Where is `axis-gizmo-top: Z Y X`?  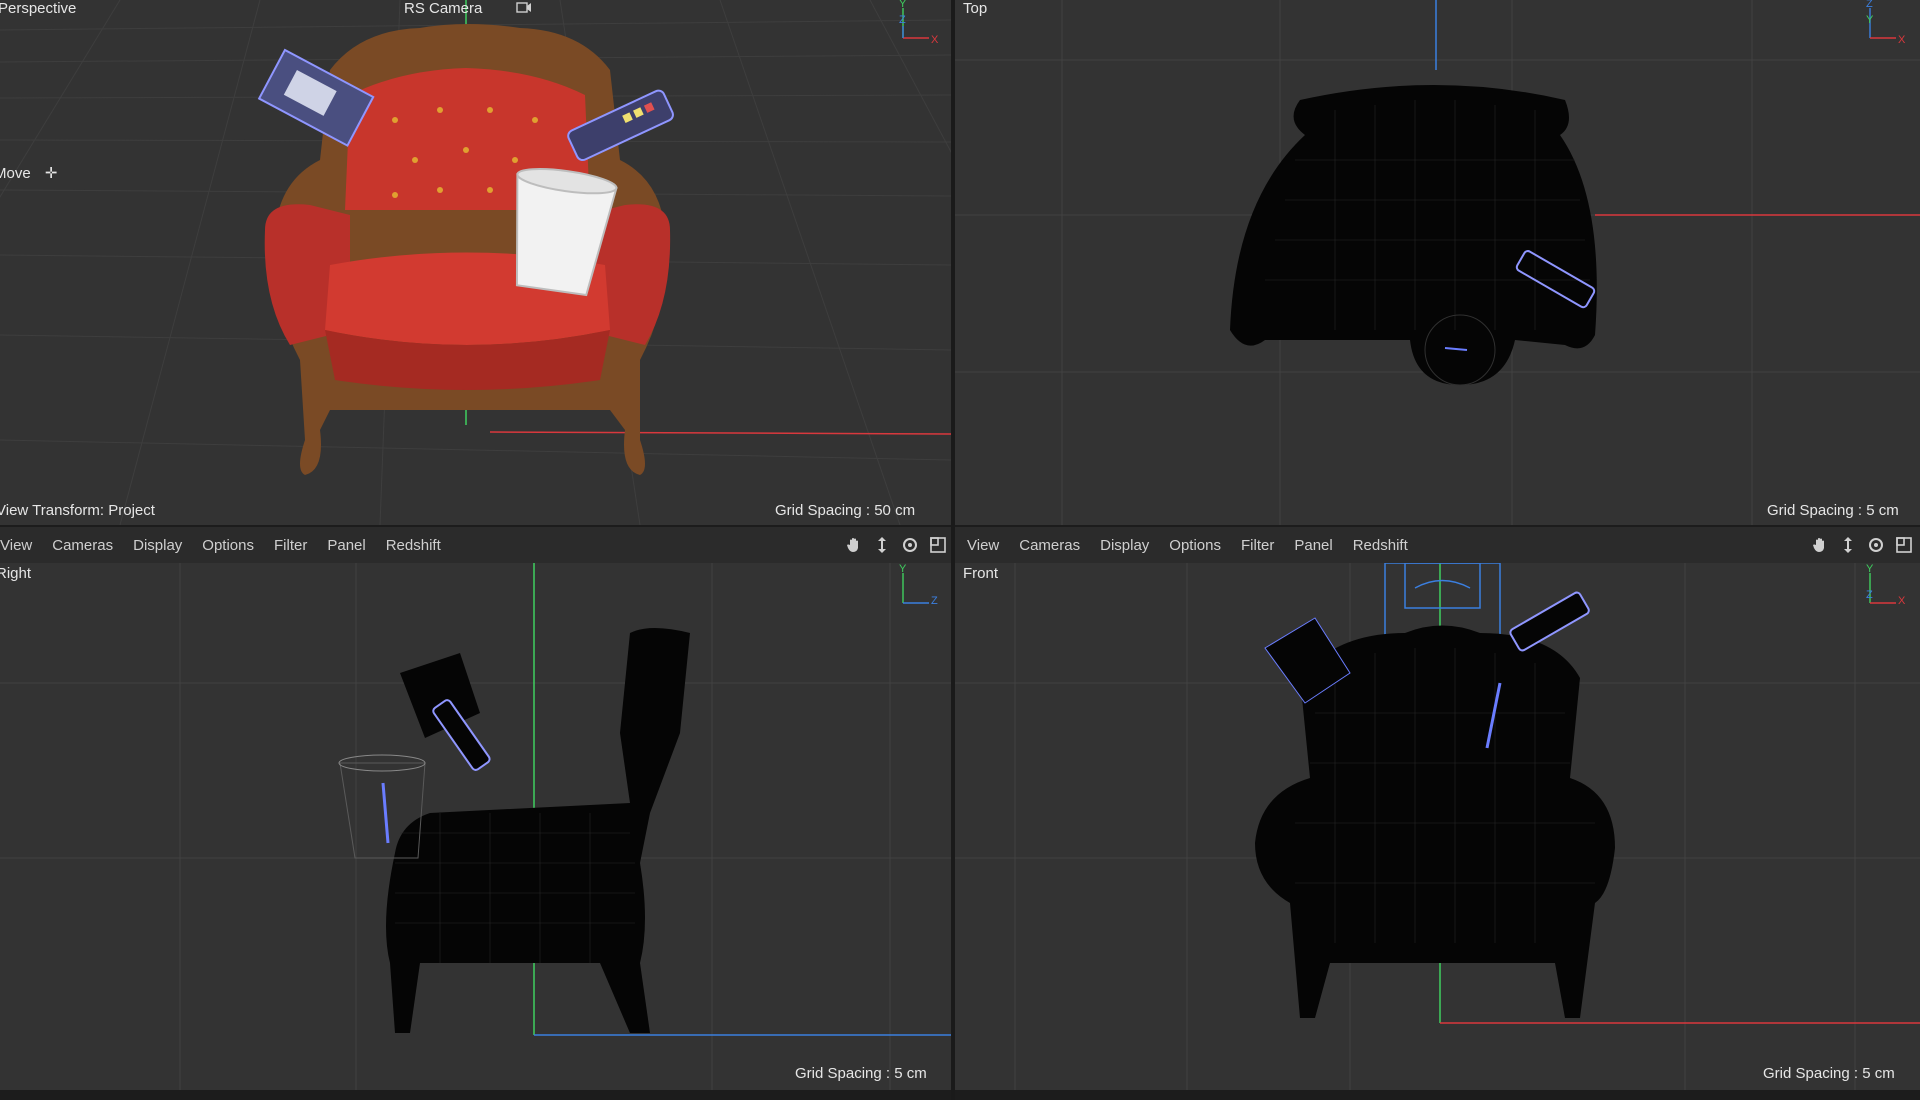 axis-gizmo-top: Z Y X is located at coordinates (1883, 23).